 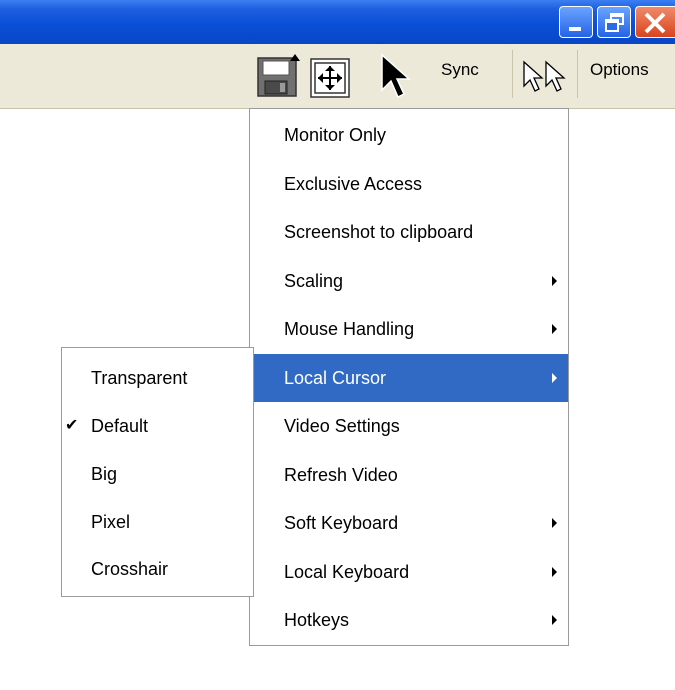 I want to click on fit-window-icon, so click(x=330, y=78).